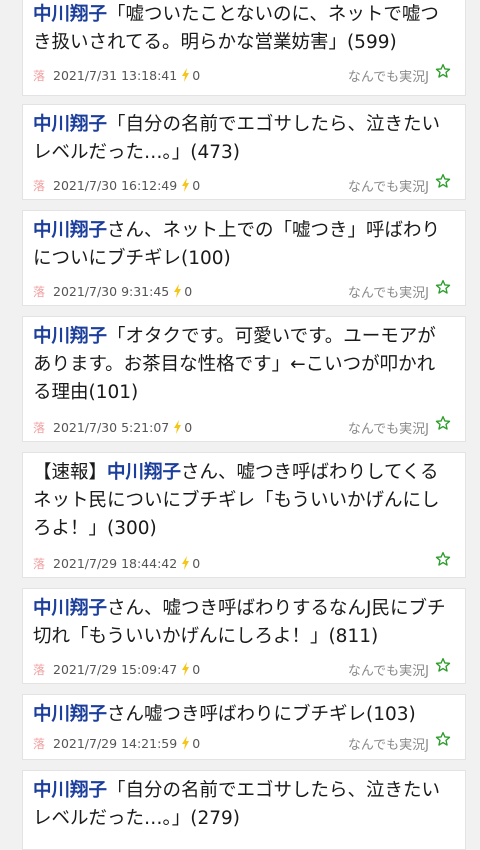  I want to click on thread-title: 中川翔子「自分の名前でエゴサしたら、泣きたいレベルだった…。」(279), so click(243, 805).